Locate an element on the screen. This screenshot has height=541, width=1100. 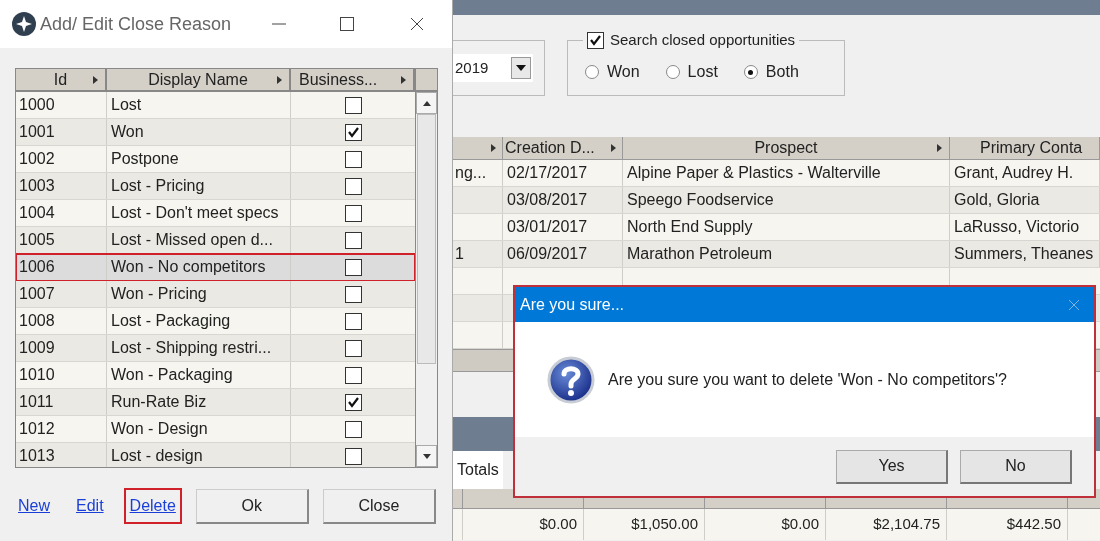
table-row: 1013 Lost - design is located at coordinates (215, 455).